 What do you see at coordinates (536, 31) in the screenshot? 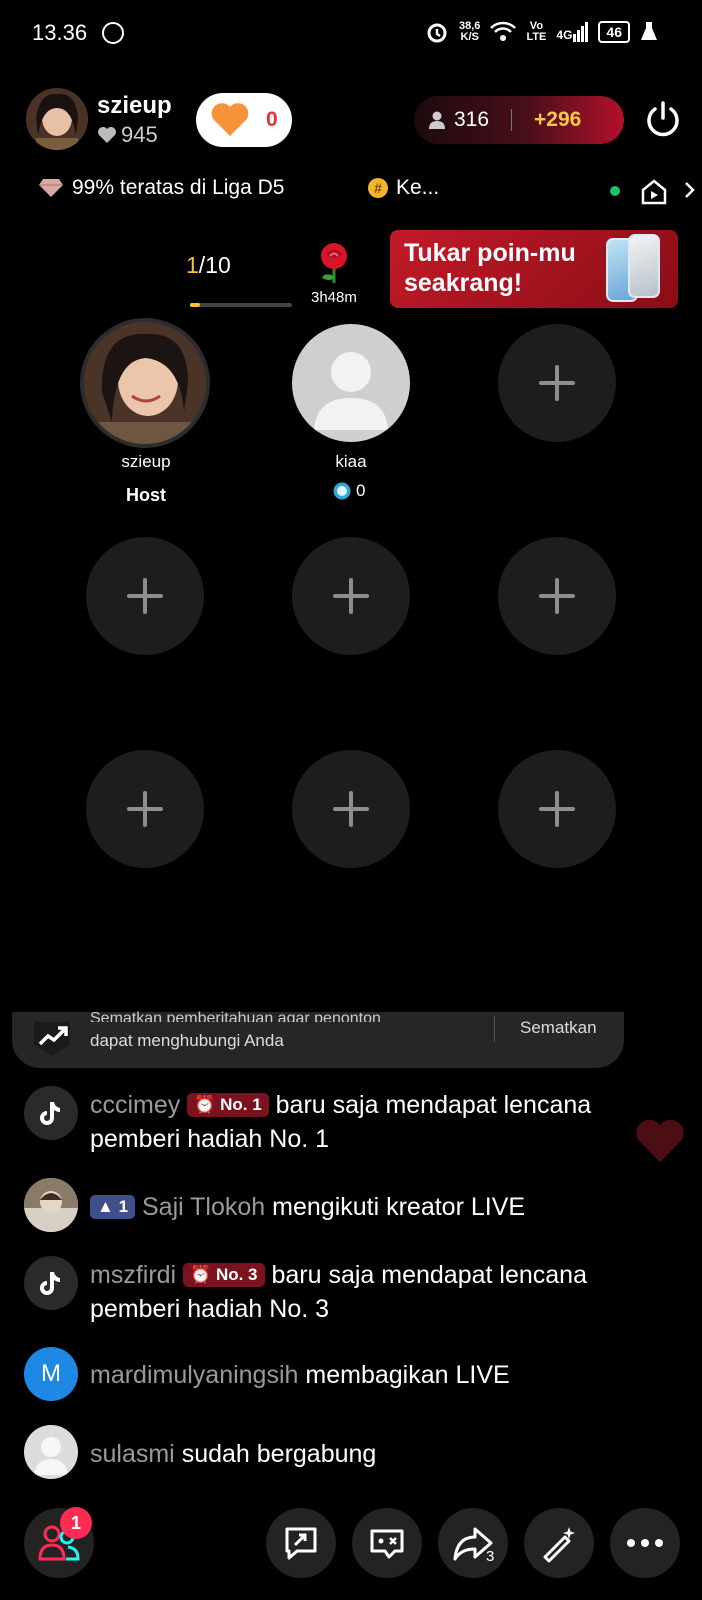
I see `volte-label: Vo LTE` at bounding box center [536, 31].